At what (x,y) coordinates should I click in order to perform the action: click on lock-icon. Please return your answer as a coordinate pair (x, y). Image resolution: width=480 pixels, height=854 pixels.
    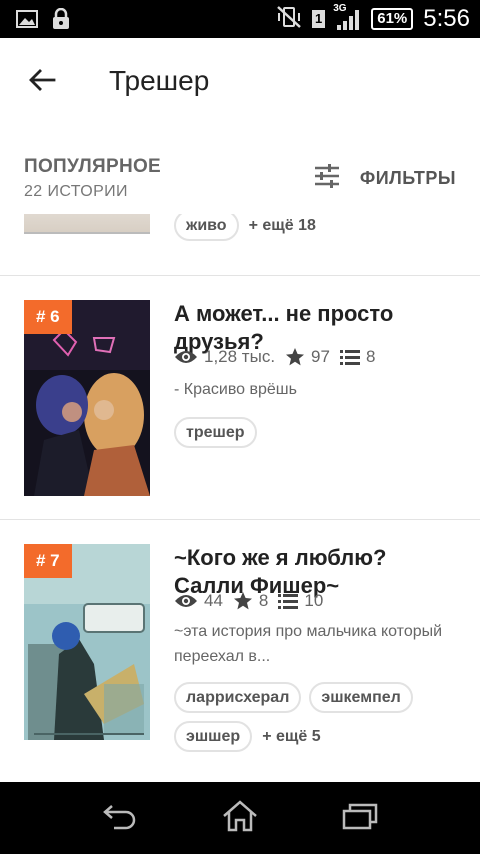
    Looking at the image, I should click on (61, 21).